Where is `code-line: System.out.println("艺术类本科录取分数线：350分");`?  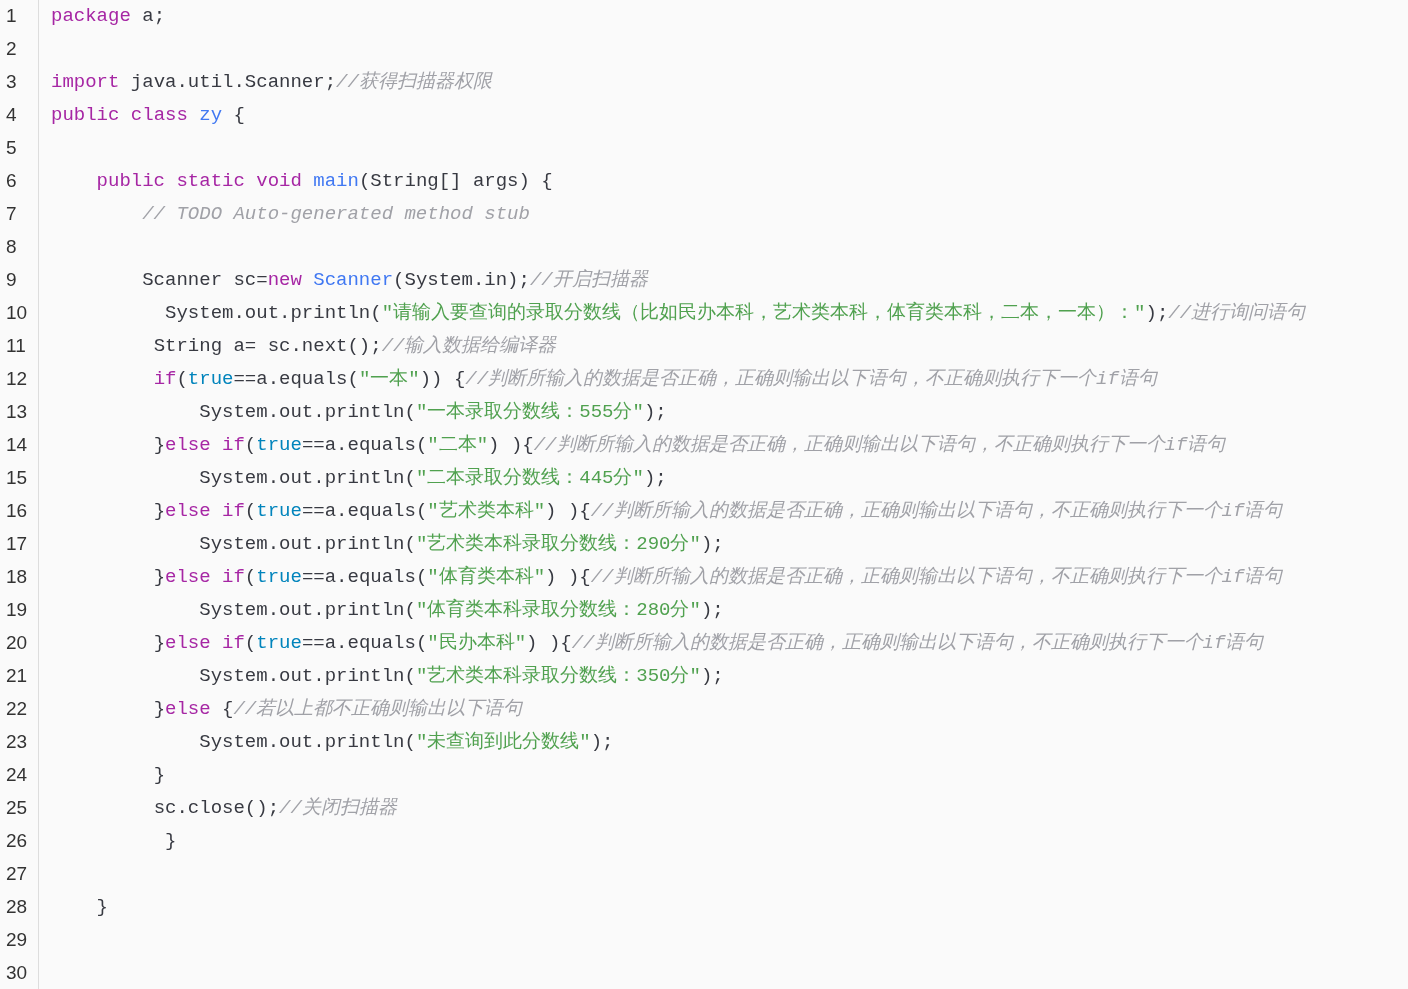 code-line: System.out.println("艺术类本科录取分数线：350分"); is located at coordinates (461, 677).